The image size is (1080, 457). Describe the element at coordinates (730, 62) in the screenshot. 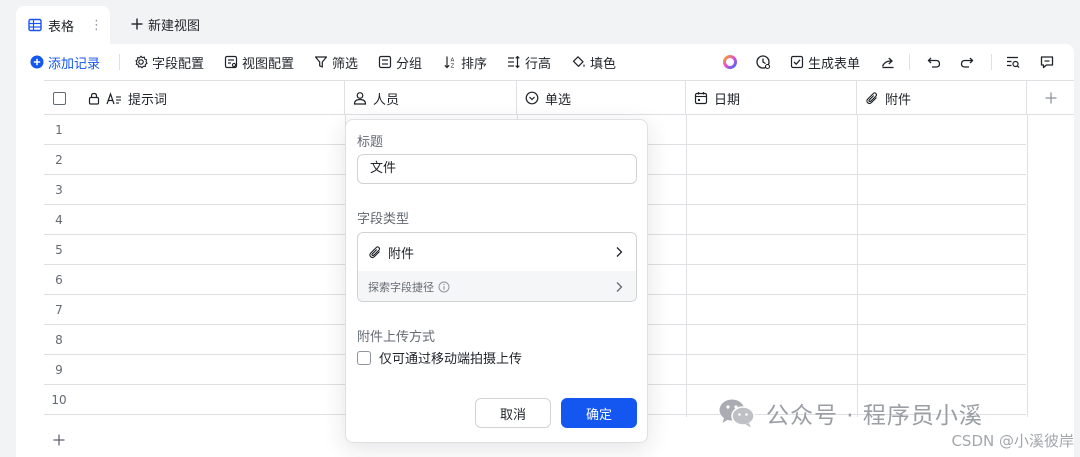

I see `ai-assistant-icon` at that location.